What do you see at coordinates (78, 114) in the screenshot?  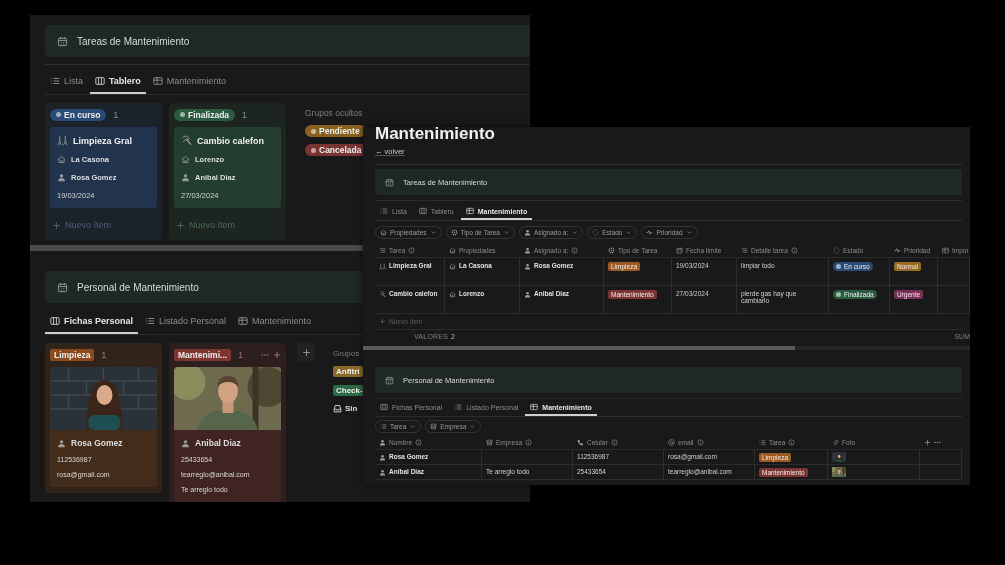 I see `status-tag: En curso` at bounding box center [78, 114].